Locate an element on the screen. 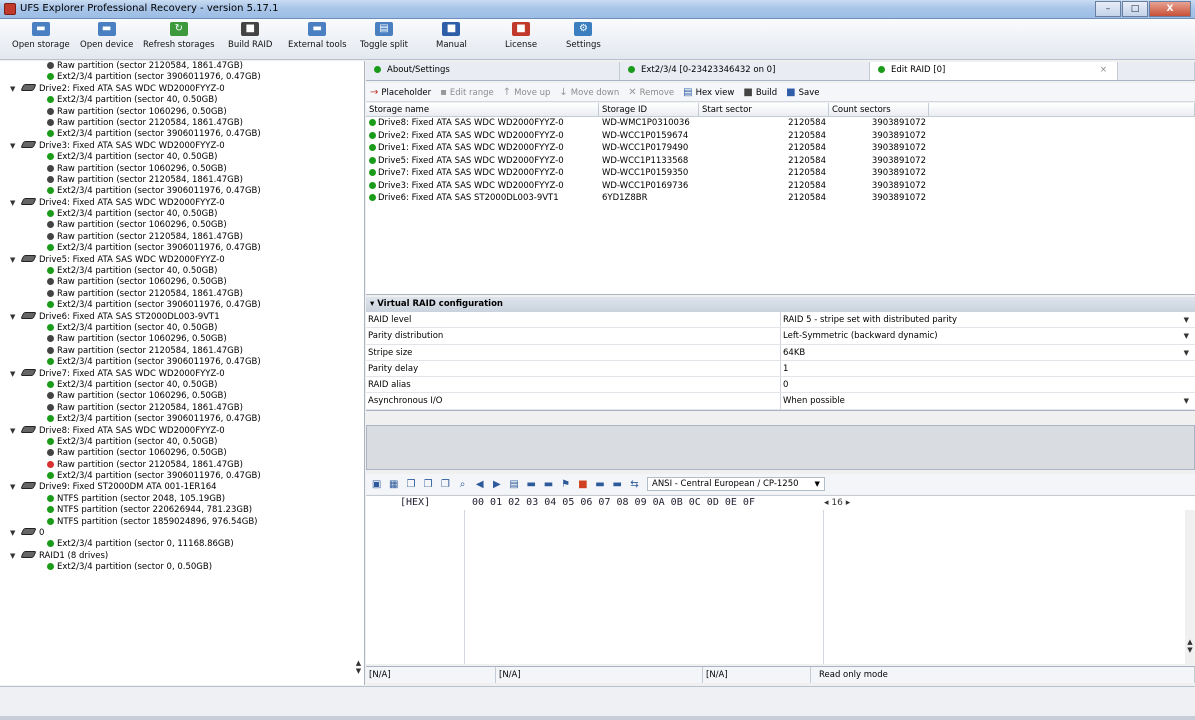  tree-drive-node: ▼ Drive3: Fixed ATA SAS WDC WD2000FYYZ-0 is located at coordinates (182, 146).